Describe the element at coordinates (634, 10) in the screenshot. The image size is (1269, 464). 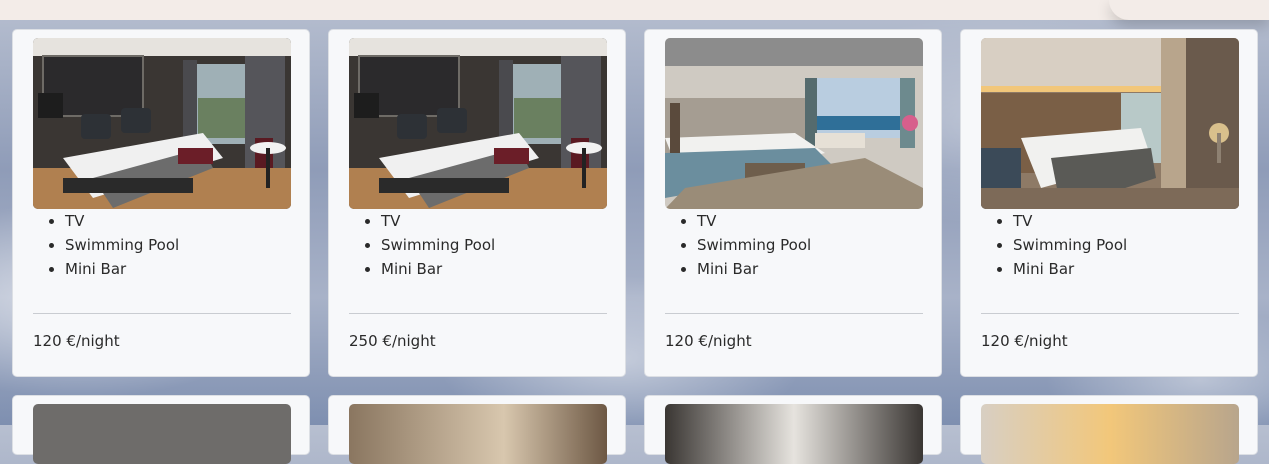
I see `top-bar` at that location.